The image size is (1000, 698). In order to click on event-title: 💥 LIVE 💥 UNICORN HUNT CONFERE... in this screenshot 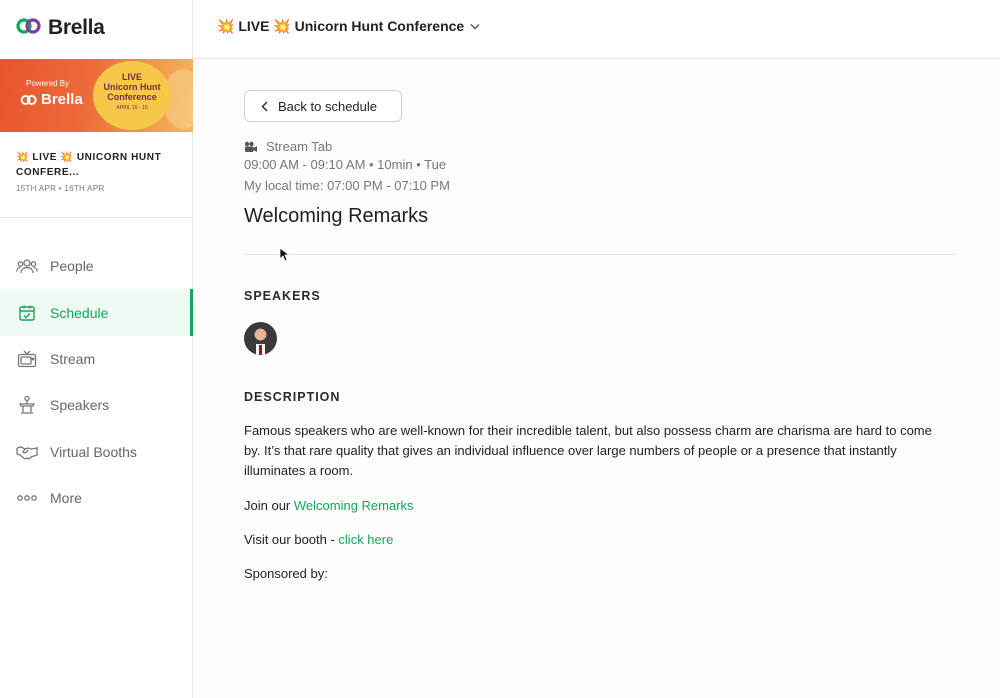, I will do `click(89, 165)`.